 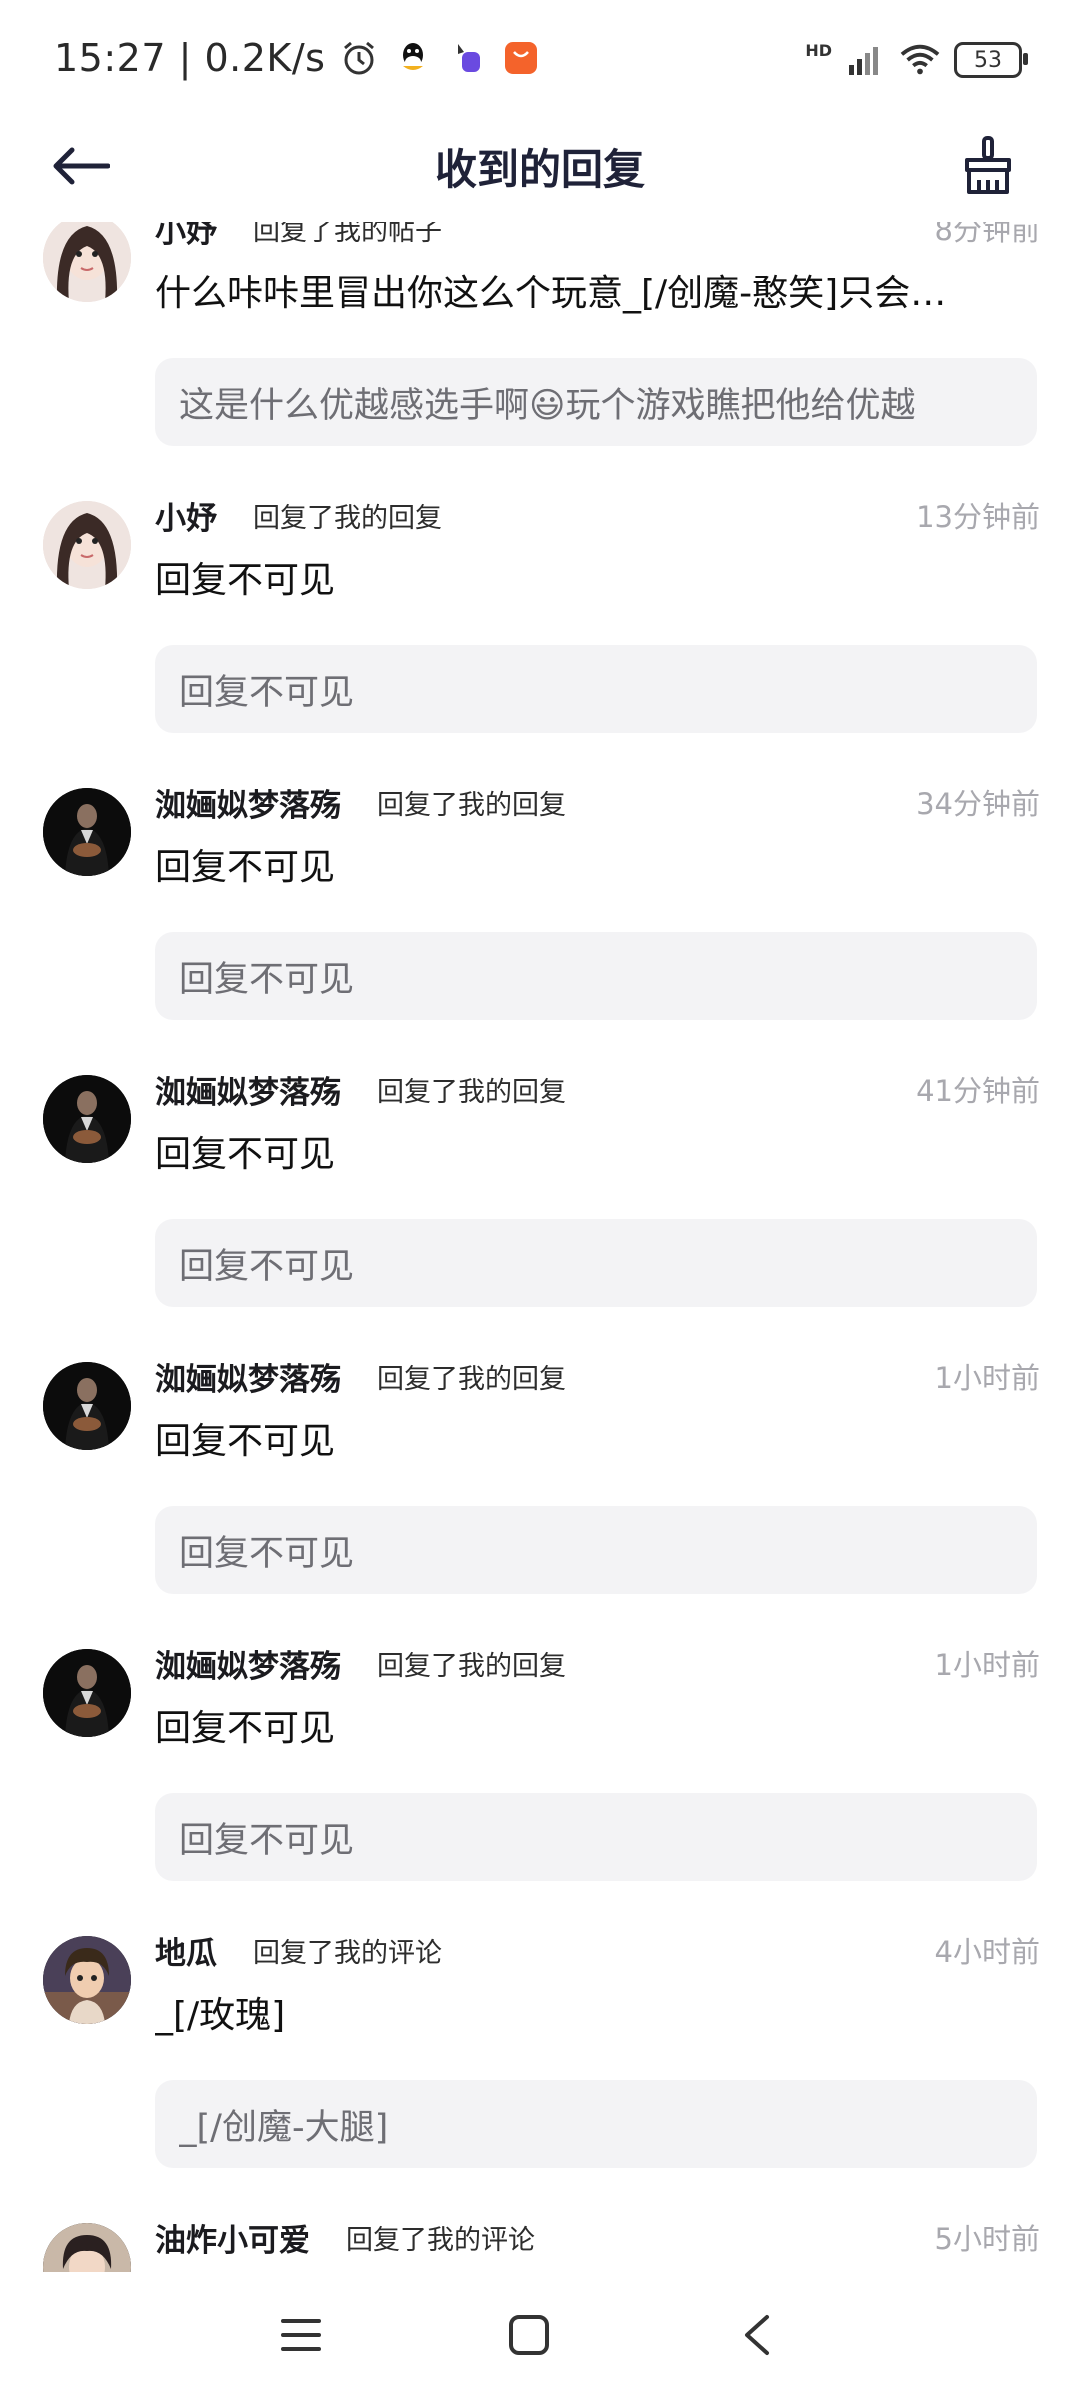 I want to click on header: 收到的回复, so click(x=540, y=174).